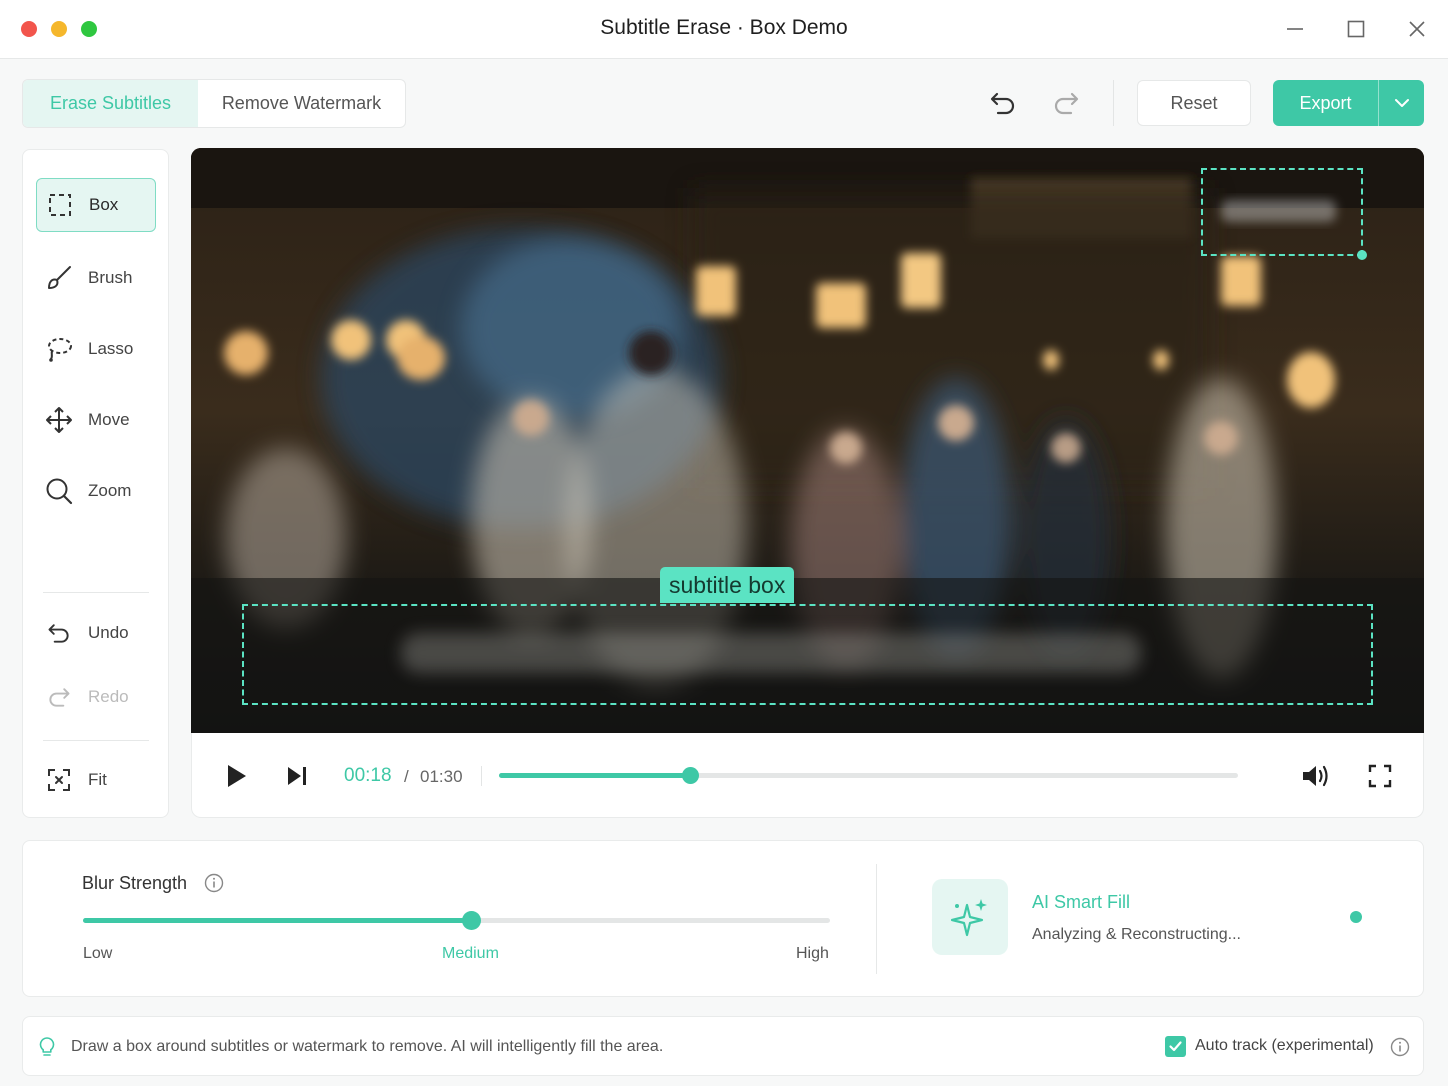 This screenshot has width=1448, height=1086. I want to click on maximize-icon, so click(1356, 29).